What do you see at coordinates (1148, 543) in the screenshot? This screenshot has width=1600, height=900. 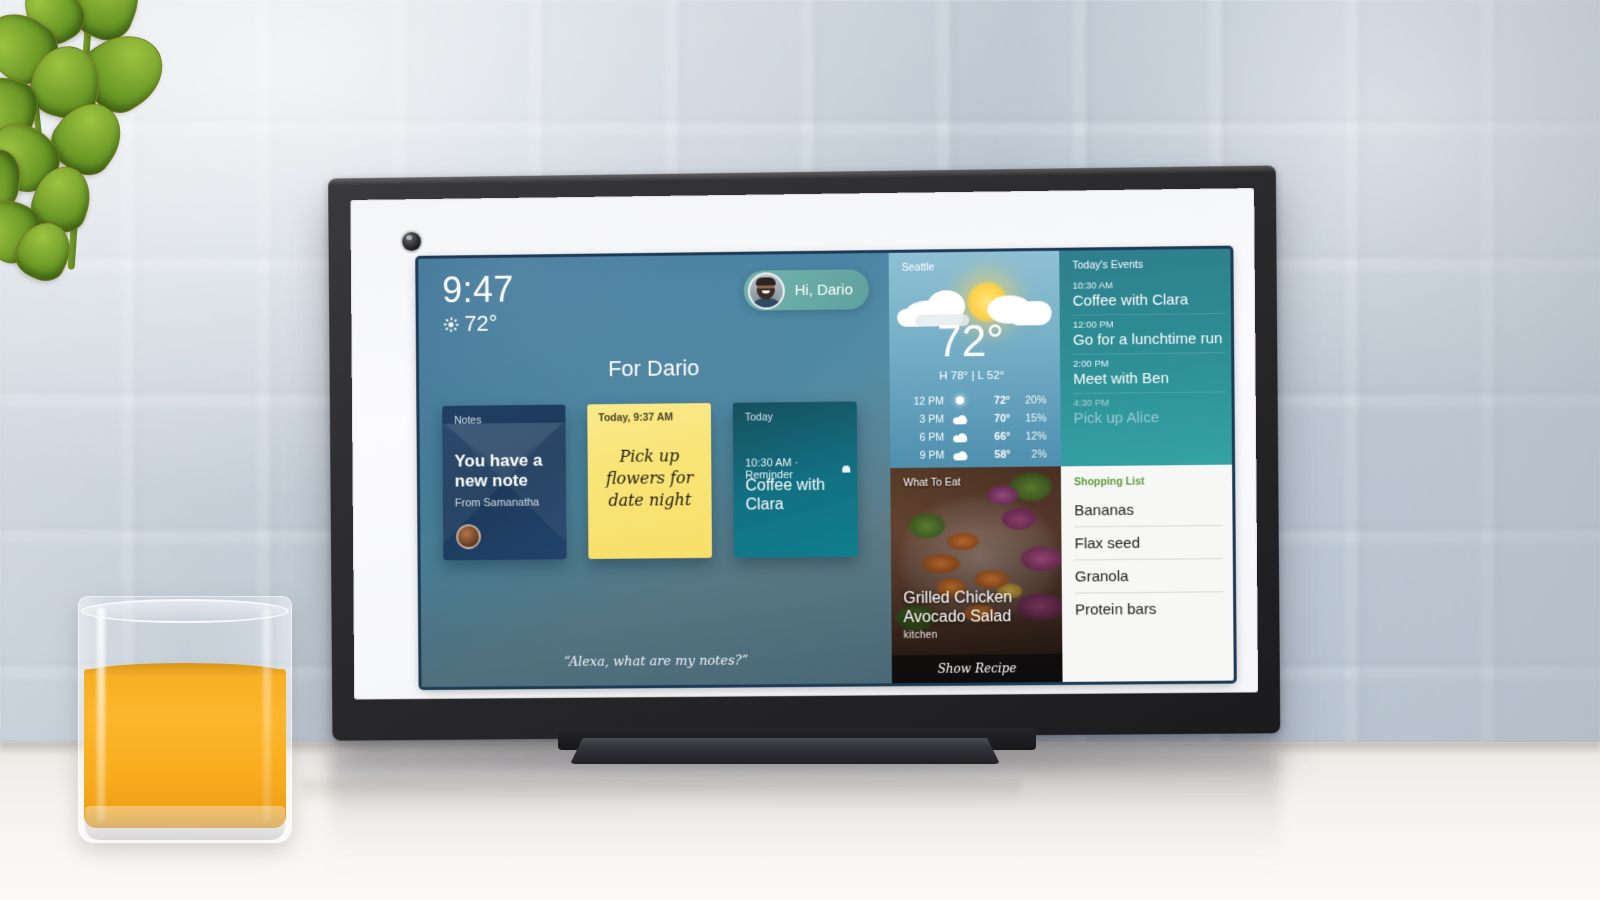 I see `list-item: Flax seed` at bounding box center [1148, 543].